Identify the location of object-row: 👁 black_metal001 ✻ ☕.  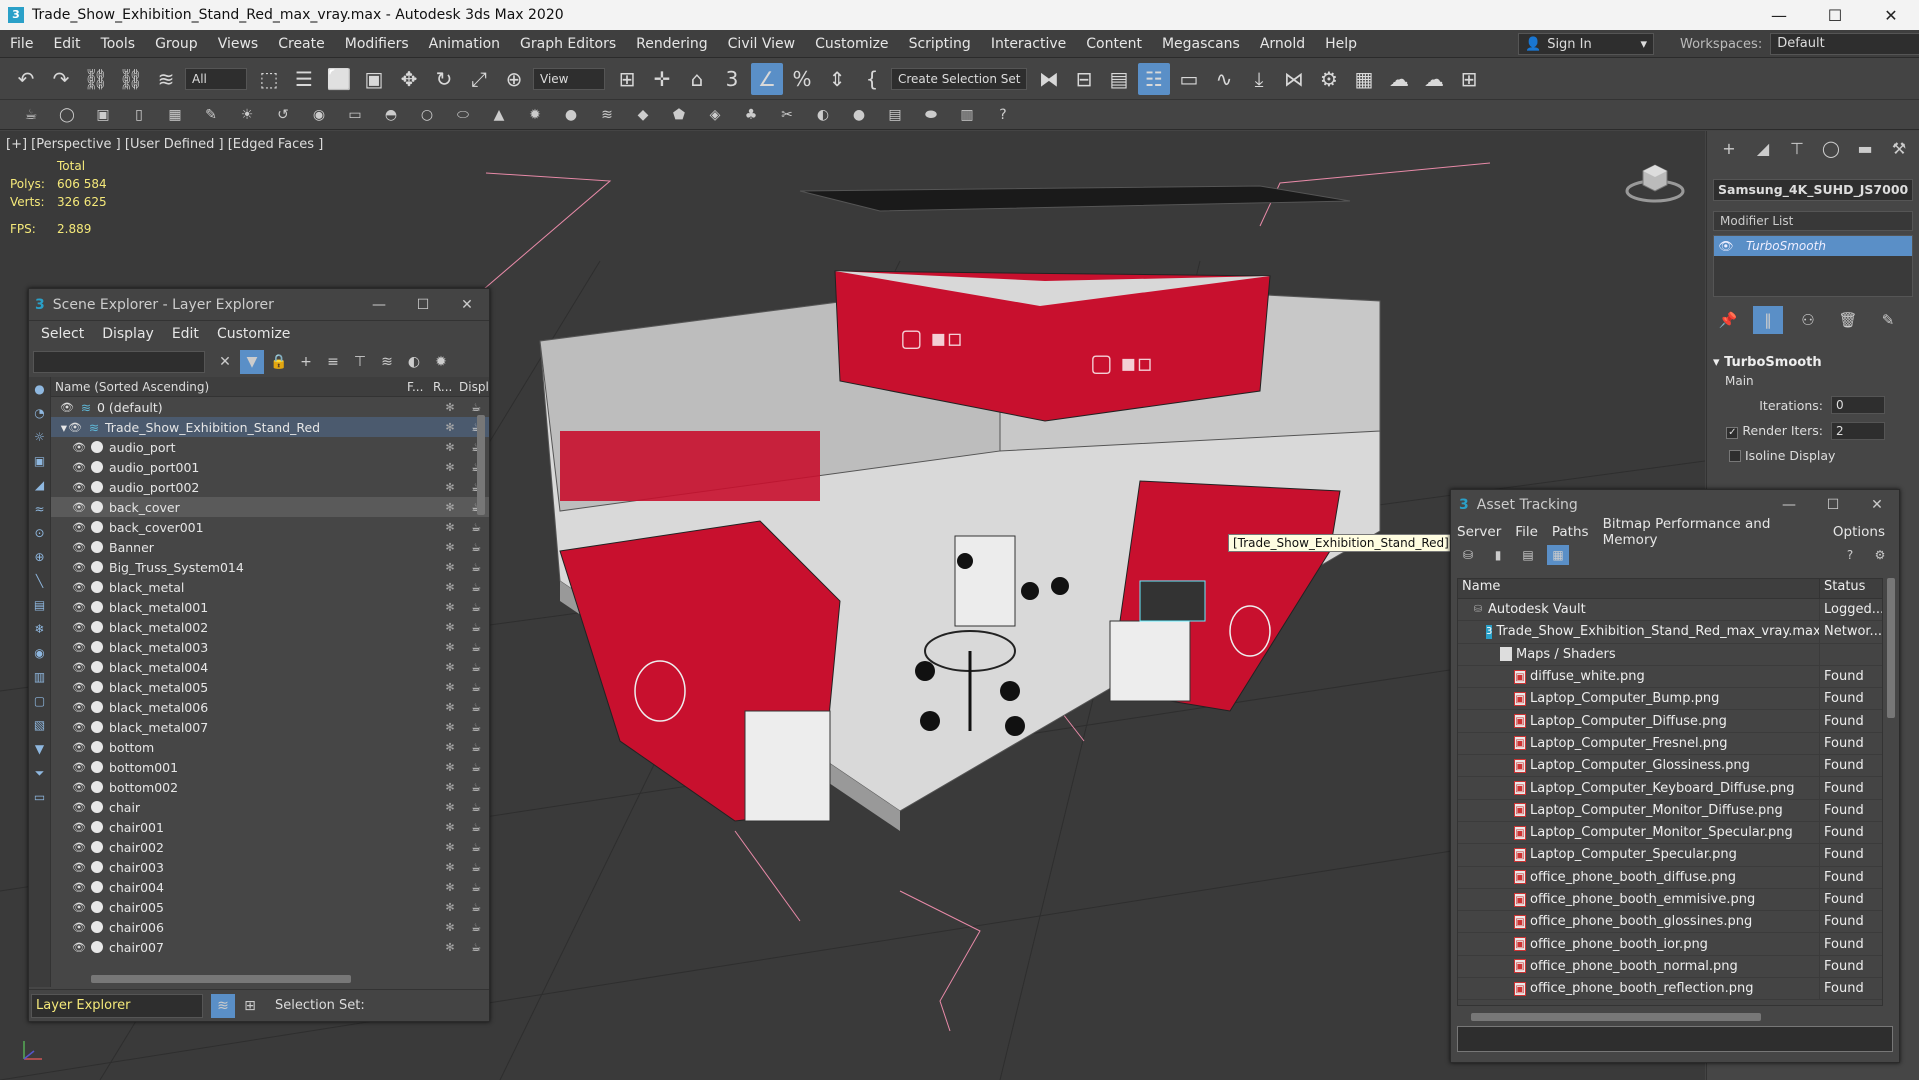
(270, 607).